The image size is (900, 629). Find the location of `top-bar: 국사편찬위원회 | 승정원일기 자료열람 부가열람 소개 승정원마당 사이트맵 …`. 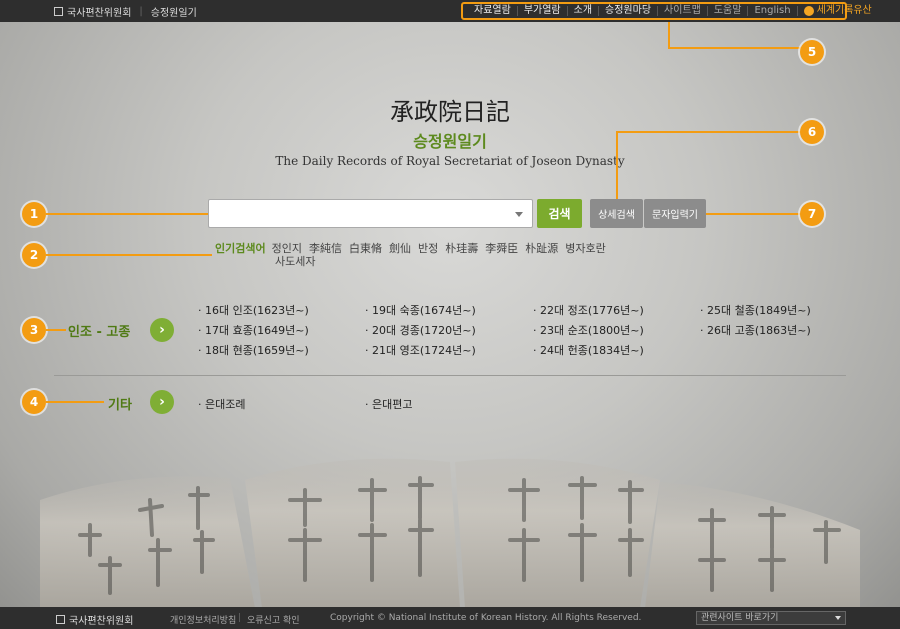

top-bar: 국사편찬위원회 | 승정원일기 자료열람 부가열람 소개 승정원마당 사이트맵 … is located at coordinates (450, 11).